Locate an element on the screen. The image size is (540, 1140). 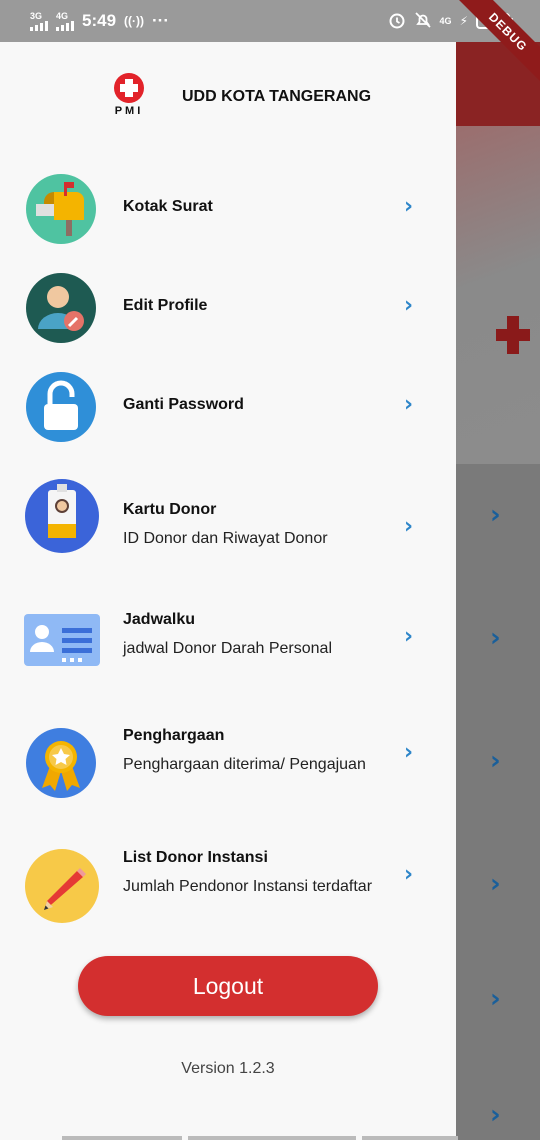
background-banner-image is located at coordinates (498, 295).